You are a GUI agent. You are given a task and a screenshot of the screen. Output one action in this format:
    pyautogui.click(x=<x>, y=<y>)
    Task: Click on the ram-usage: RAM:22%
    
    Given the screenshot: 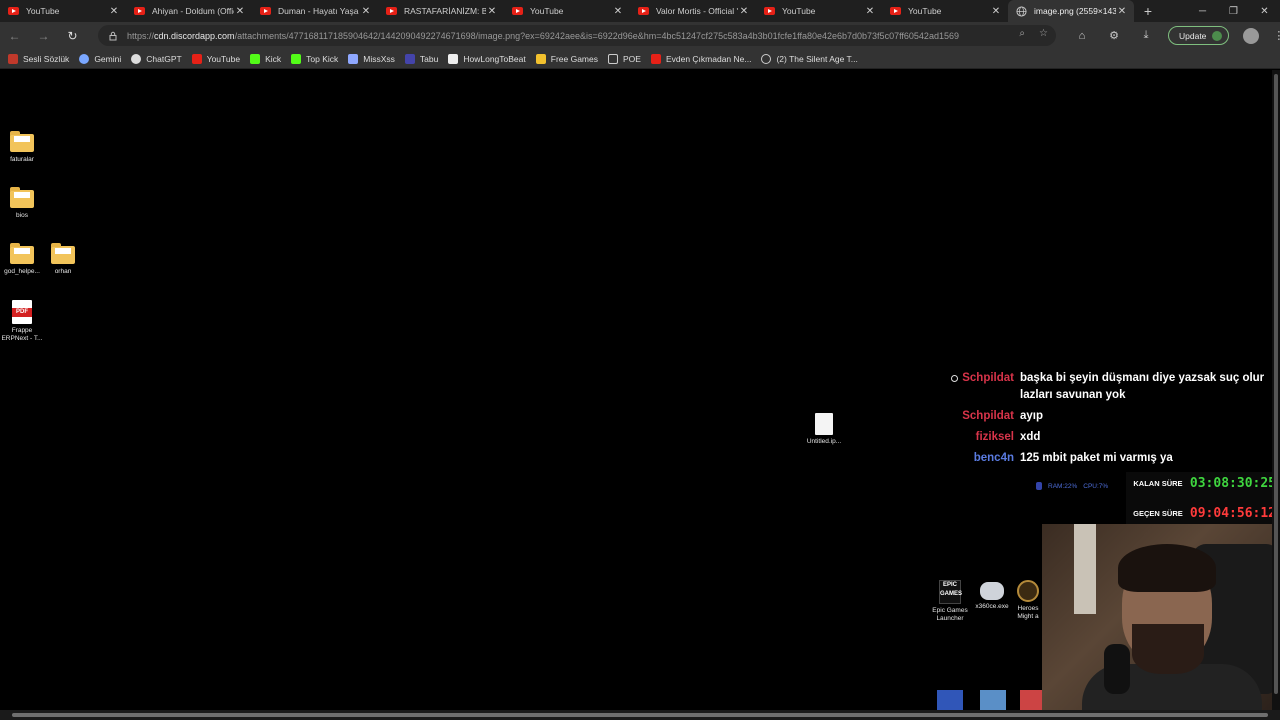 What is the action you would take?
    pyautogui.click(x=1063, y=486)
    